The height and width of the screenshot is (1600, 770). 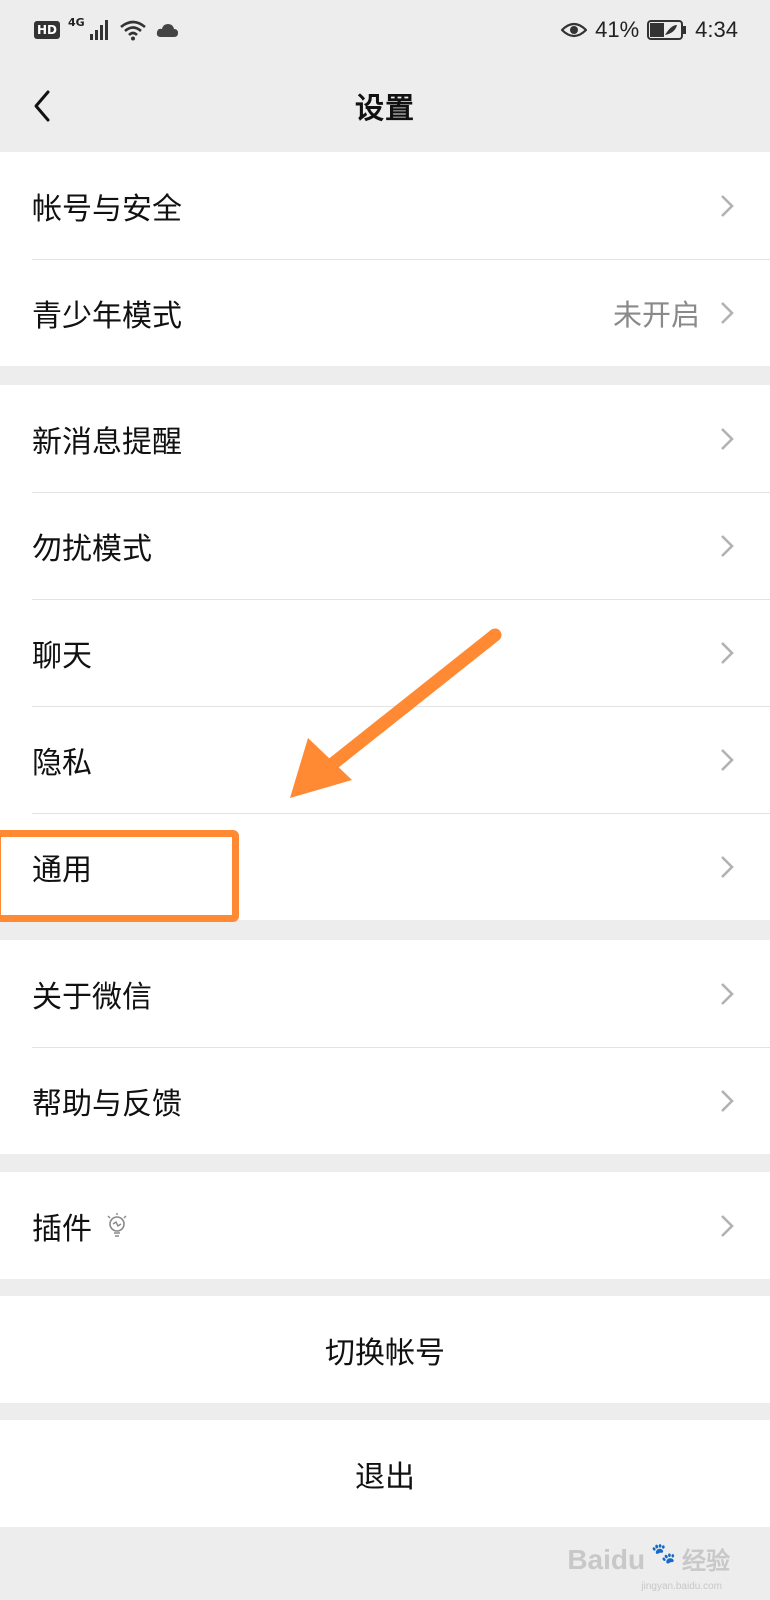 I want to click on watermark-cn: 经验, so click(x=706, y=1561).